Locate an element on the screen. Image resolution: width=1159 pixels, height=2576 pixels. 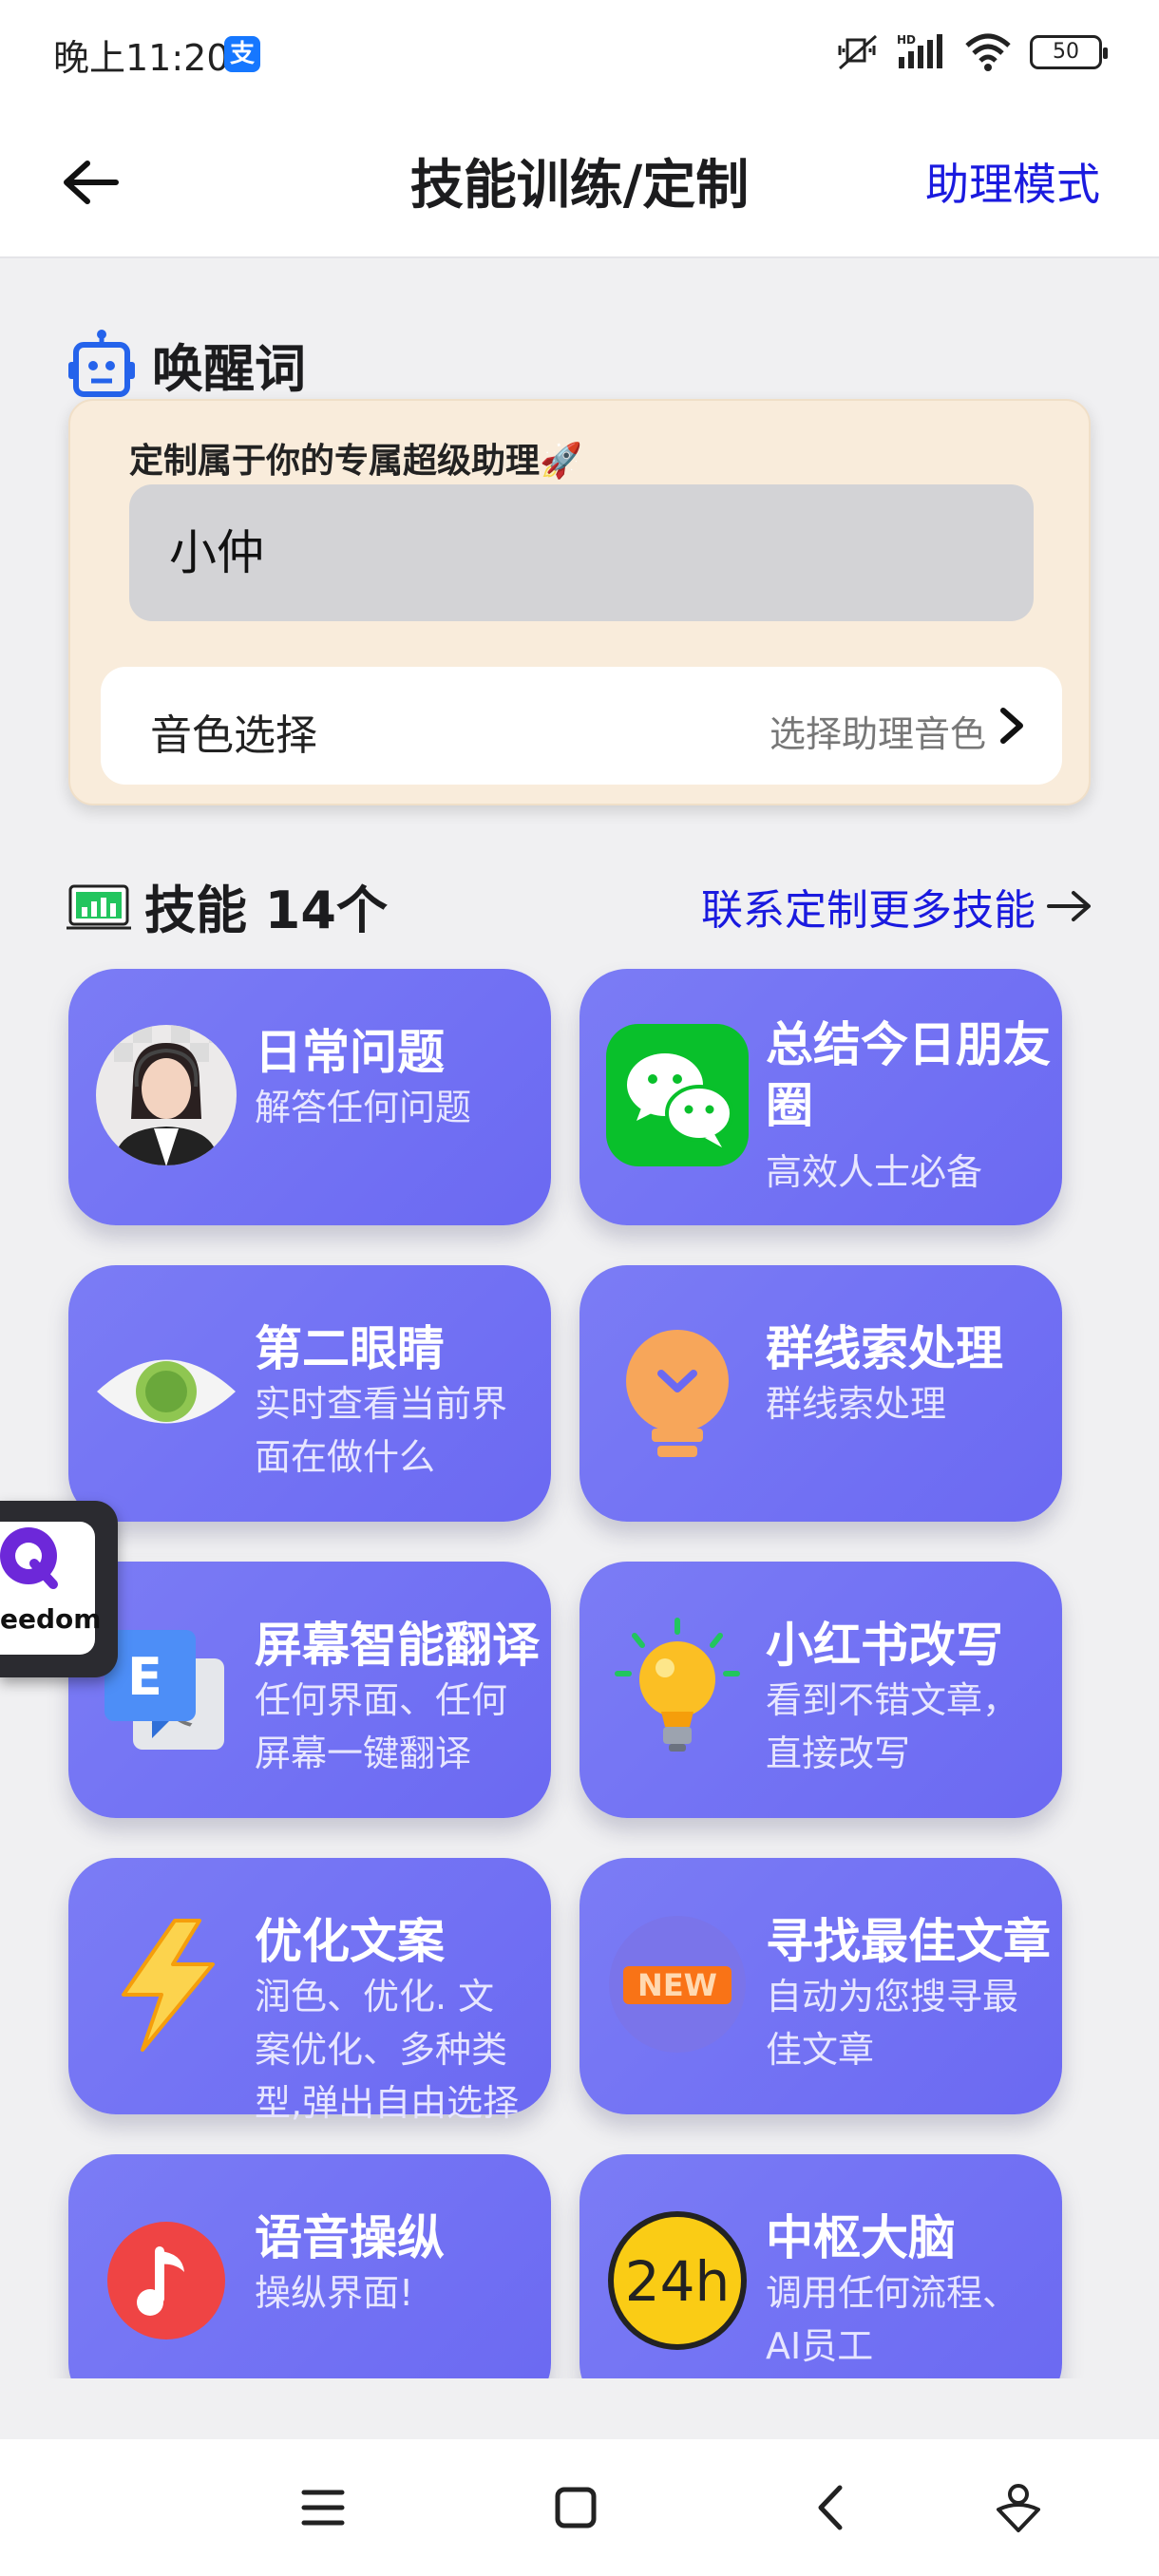
skills-title: 技能 14个 is located at coordinates (227, 905).